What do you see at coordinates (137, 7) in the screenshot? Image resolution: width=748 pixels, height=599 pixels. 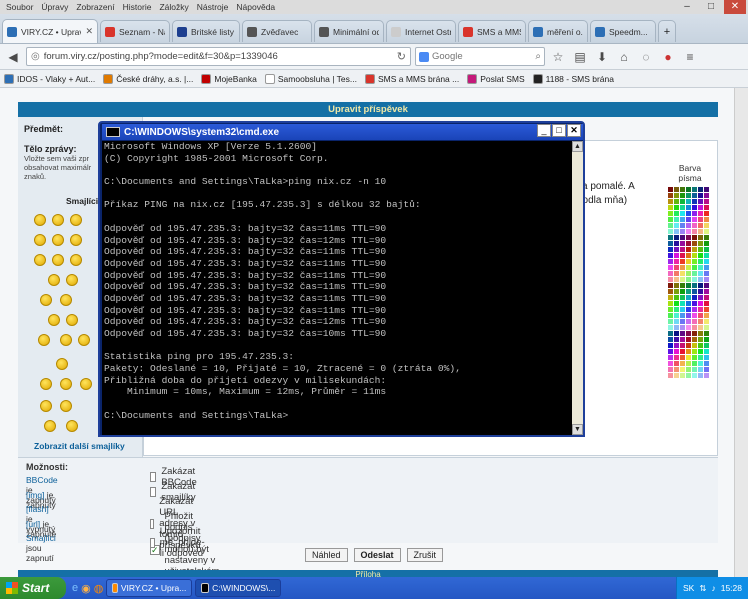 I see `menu-item: Historie` at bounding box center [137, 7].